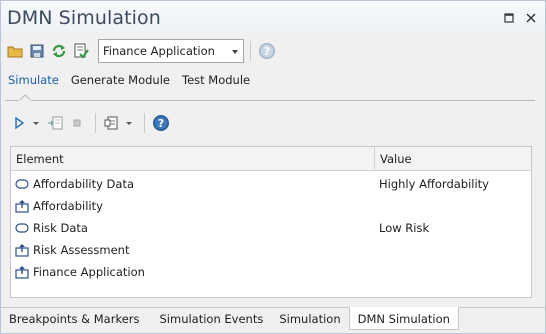 This screenshot has height=334, width=546. Describe the element at coordinates (59, 51) in the screenshot. I see `refresh-icon` at that location.